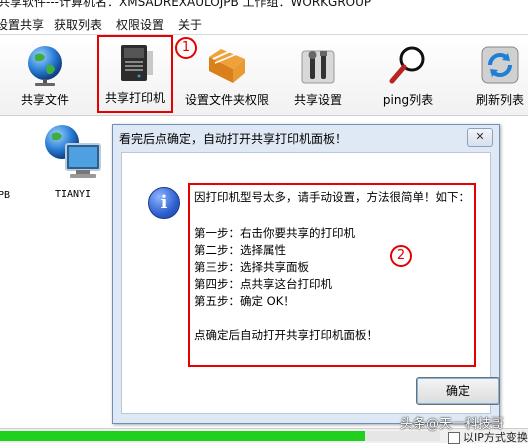 Image resolution: width=528 pixels, height=445 pixels. What do you see at coordinates (73, 154) in the screenshot?
I see `computer-globe-icon` at bounding box center [73, 154].